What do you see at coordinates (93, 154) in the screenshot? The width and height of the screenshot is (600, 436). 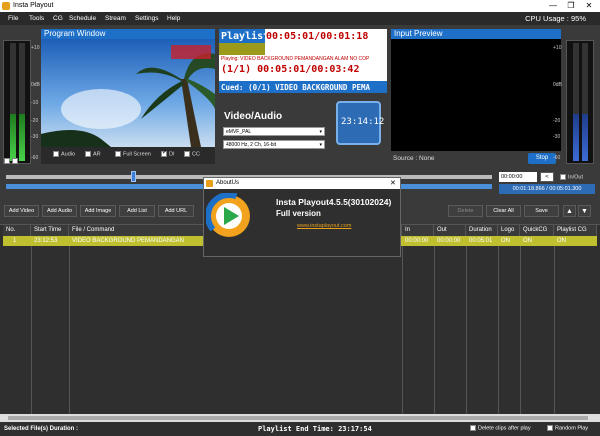 I see `ar-option: AR` at bounding box center [93, 154].